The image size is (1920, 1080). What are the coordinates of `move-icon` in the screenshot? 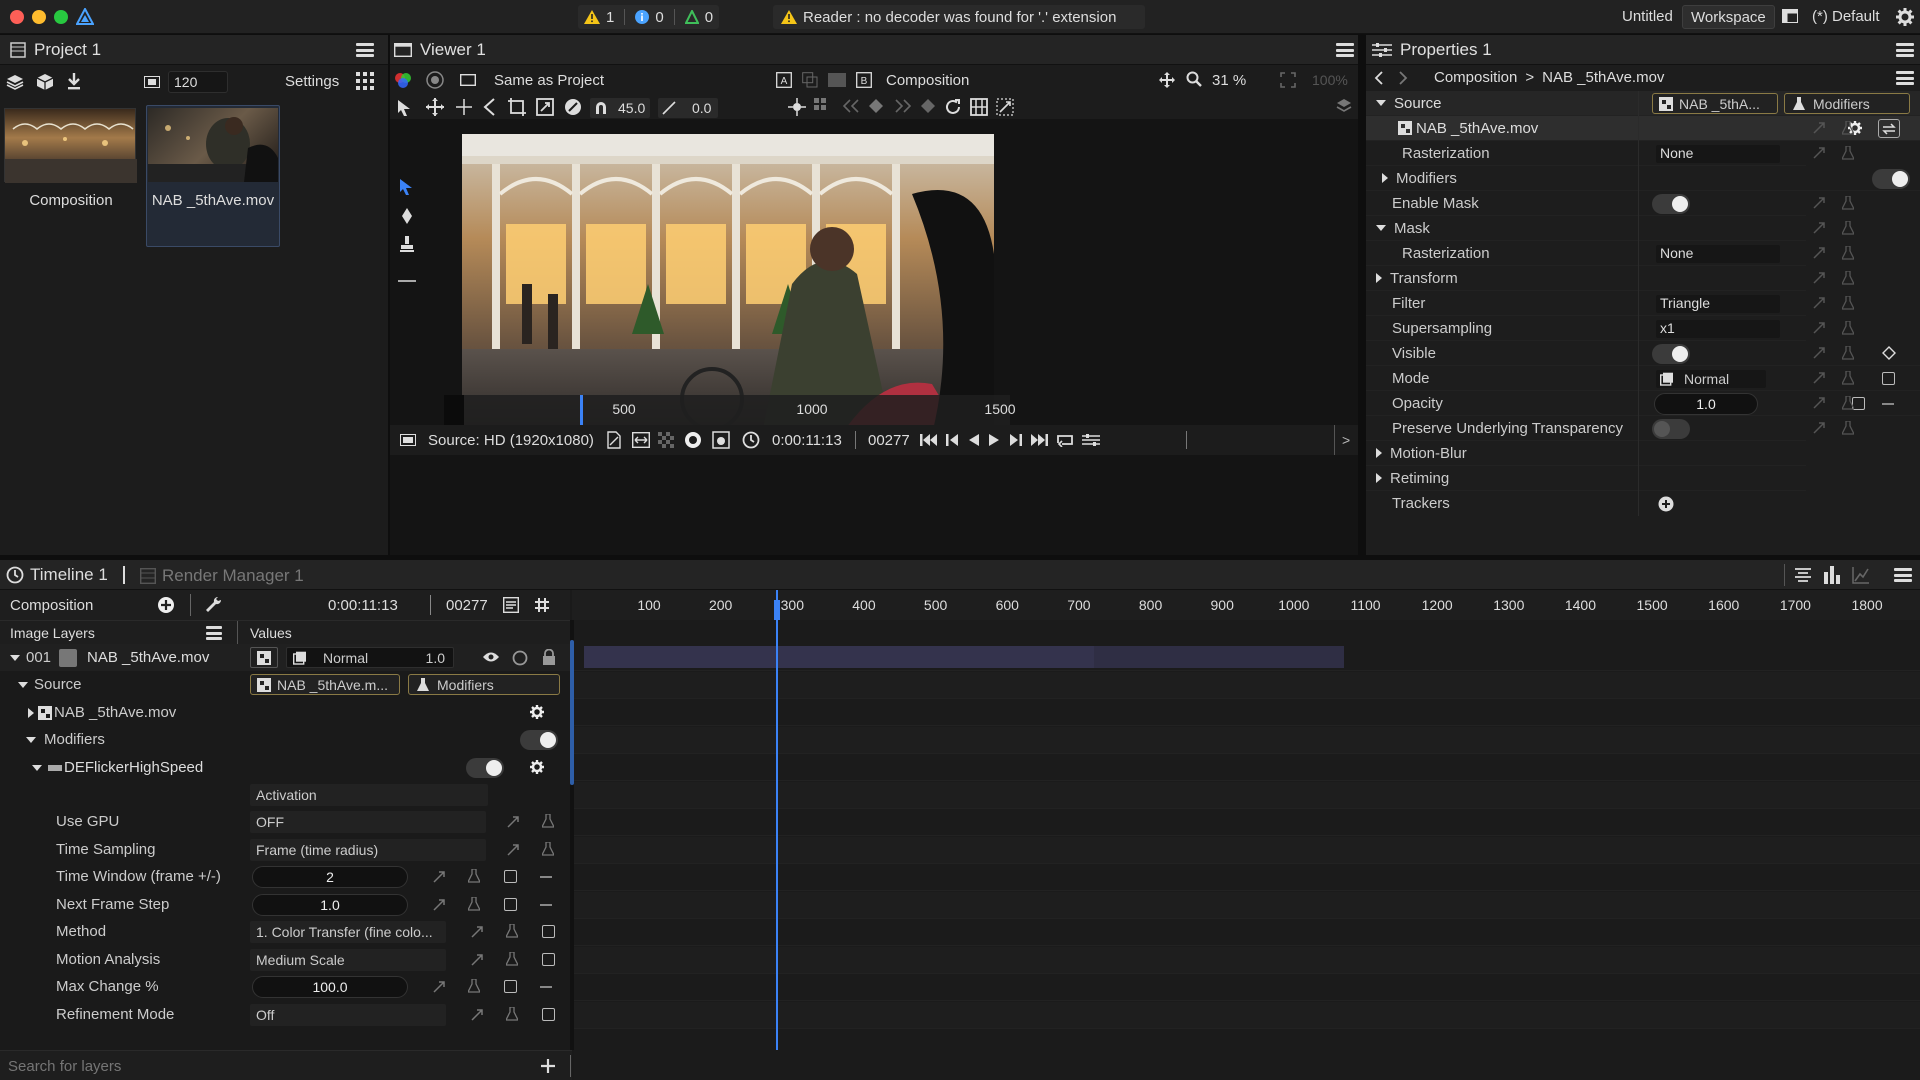 It's located at (435, 107).